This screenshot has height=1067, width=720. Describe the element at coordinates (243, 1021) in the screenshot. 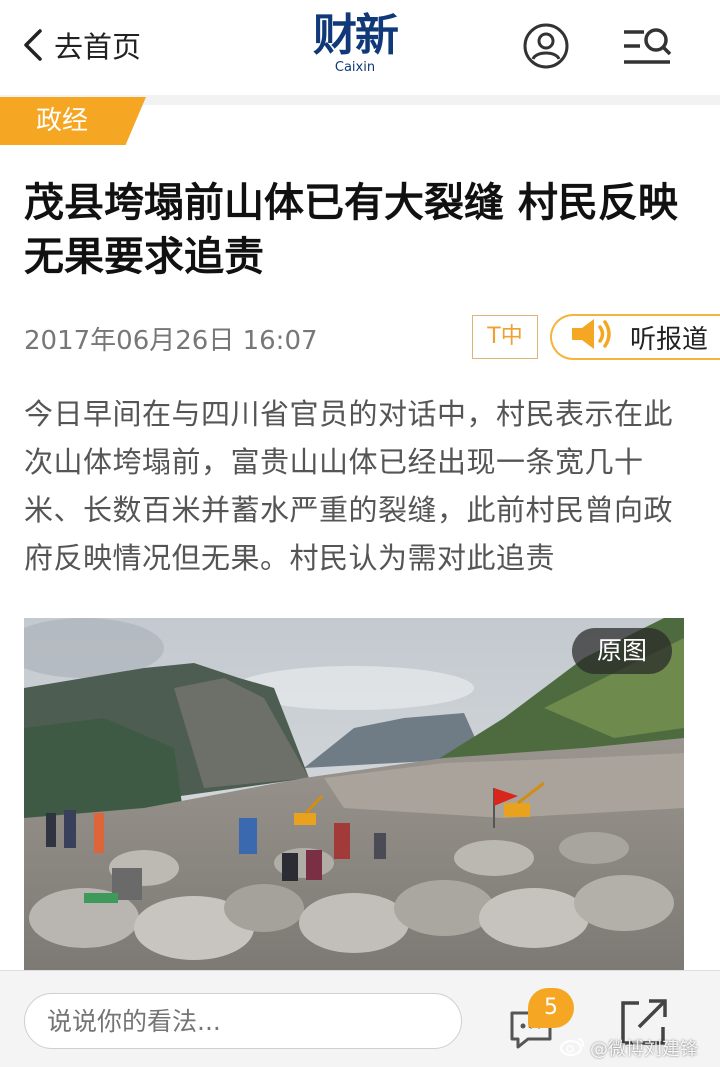

I see `comment-input` at that location.